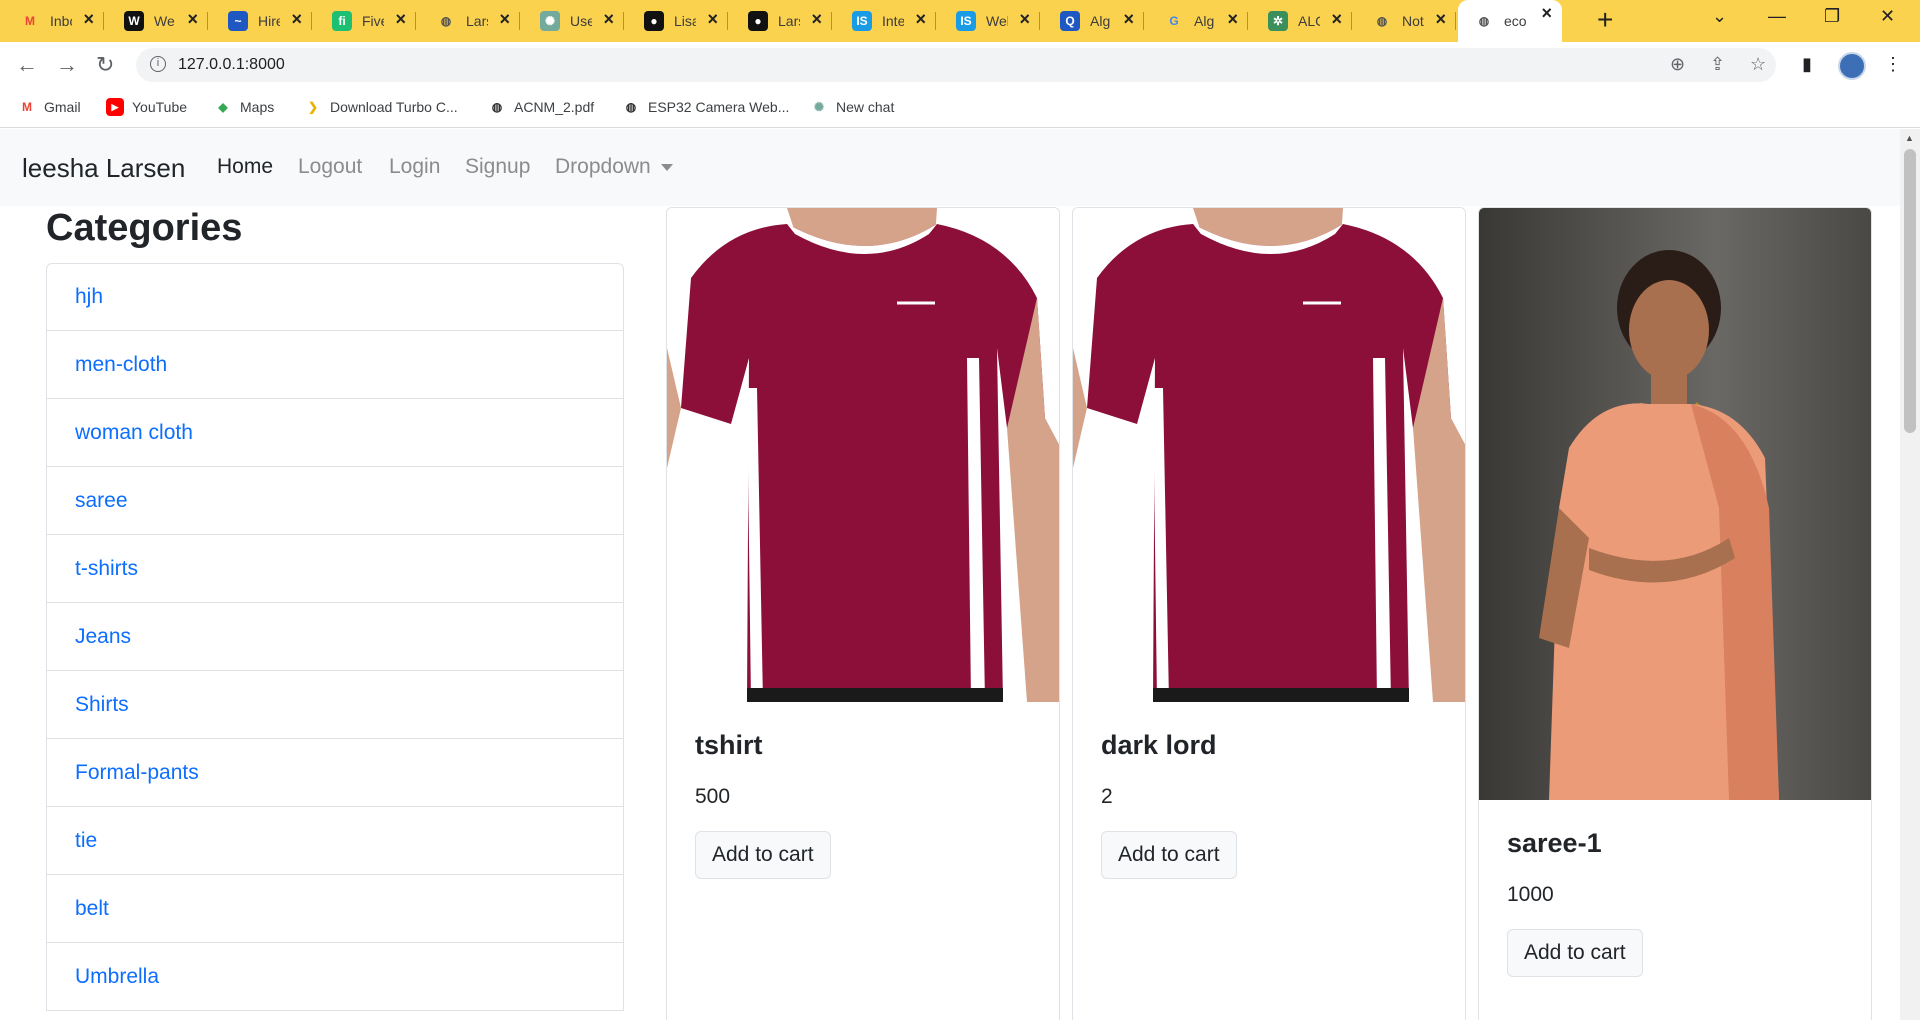 The image size is (1920, 1020). Describe the element at coordinates (103, 168) in the screenshot. I see `site-brand: leesha Larsen` at that location.